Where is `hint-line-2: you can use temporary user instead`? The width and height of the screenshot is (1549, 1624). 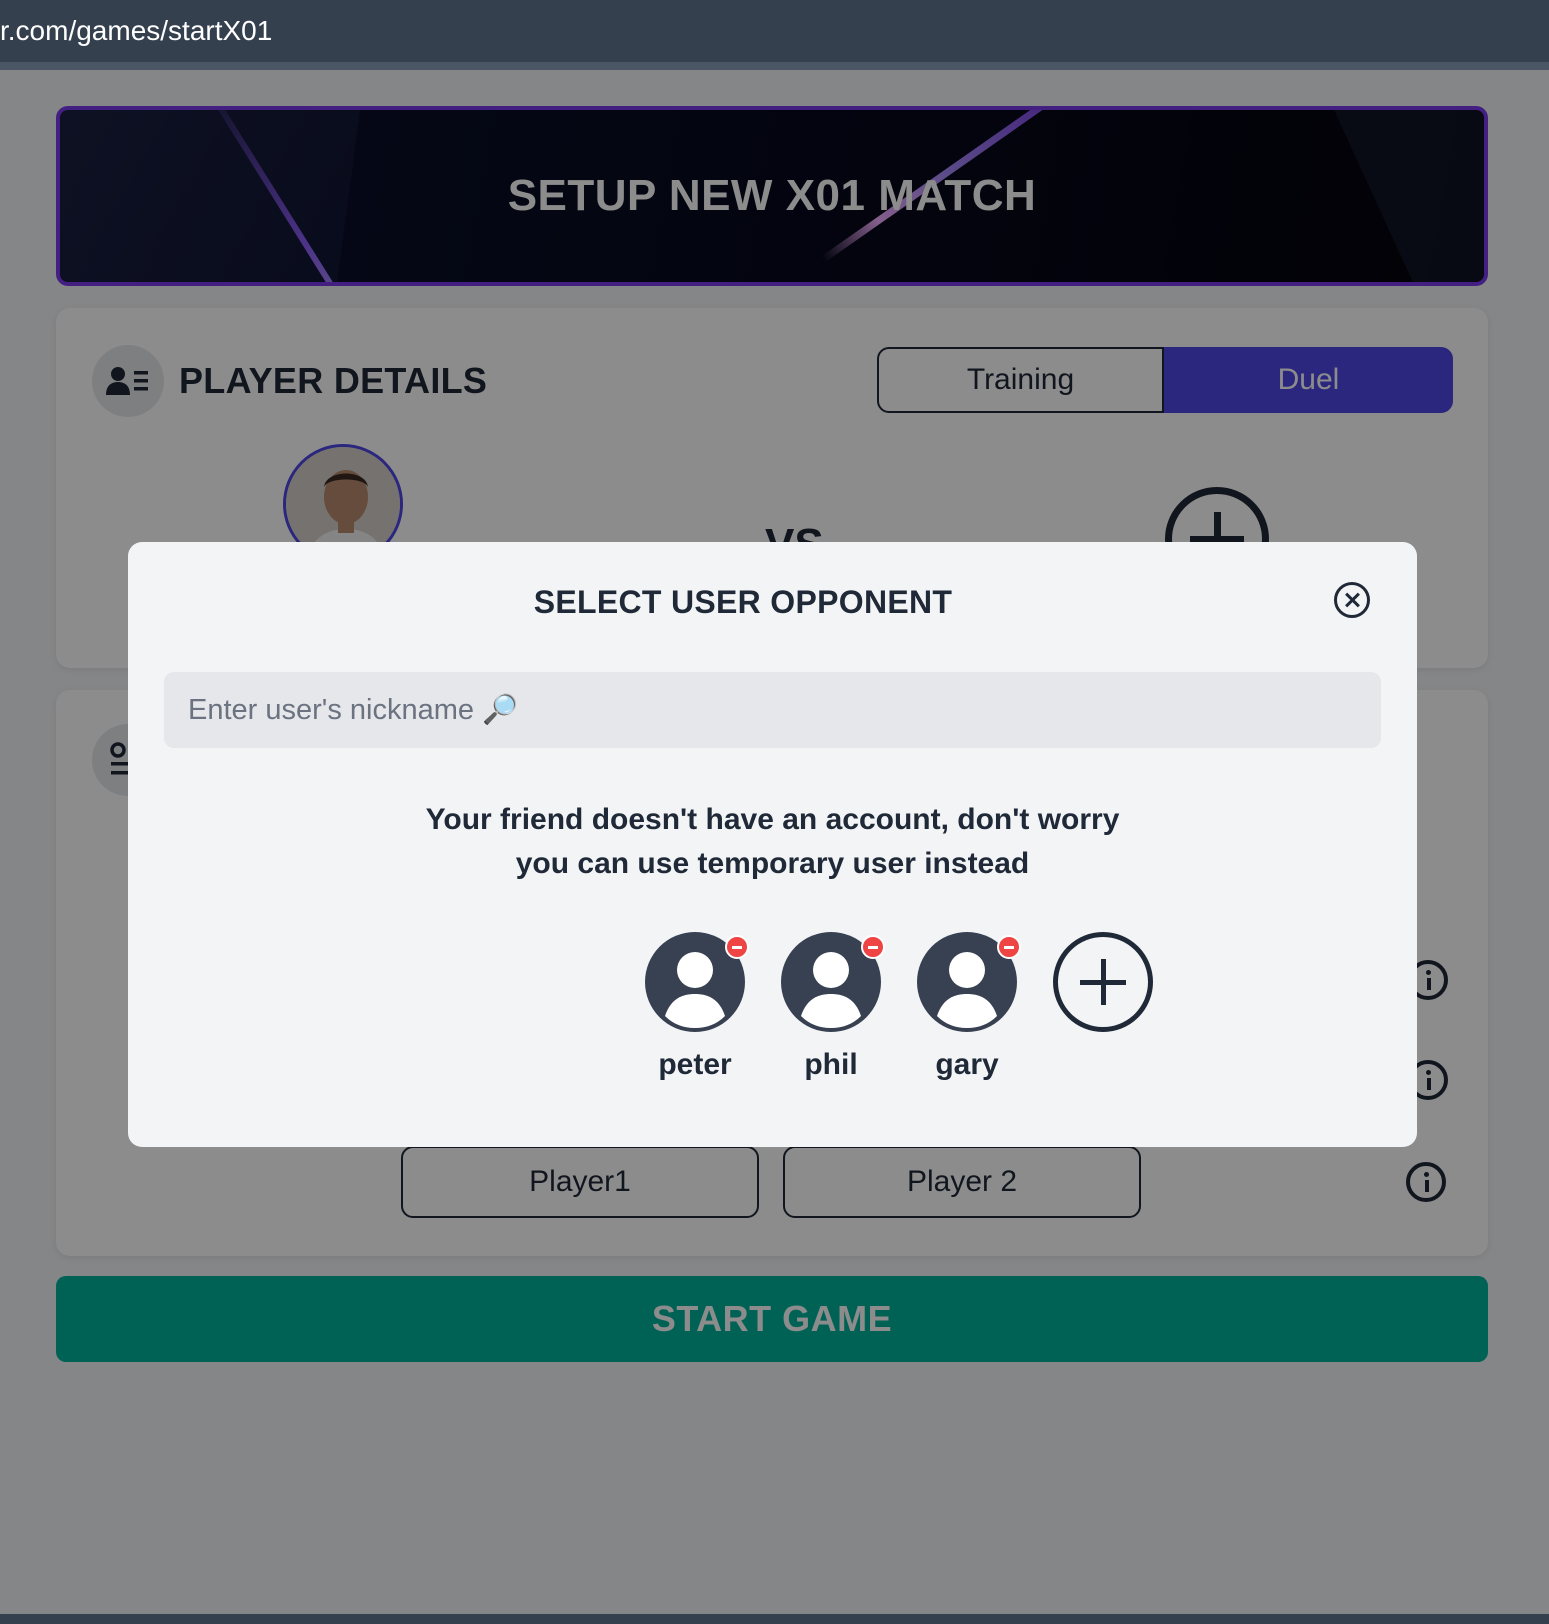
hint-line-2: you can use temporary user instead is located at coordinates (772, 863).